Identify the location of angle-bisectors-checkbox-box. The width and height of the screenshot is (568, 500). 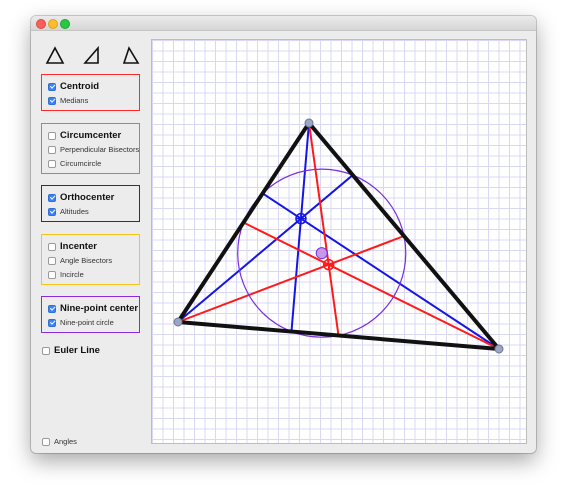
(52, 260).